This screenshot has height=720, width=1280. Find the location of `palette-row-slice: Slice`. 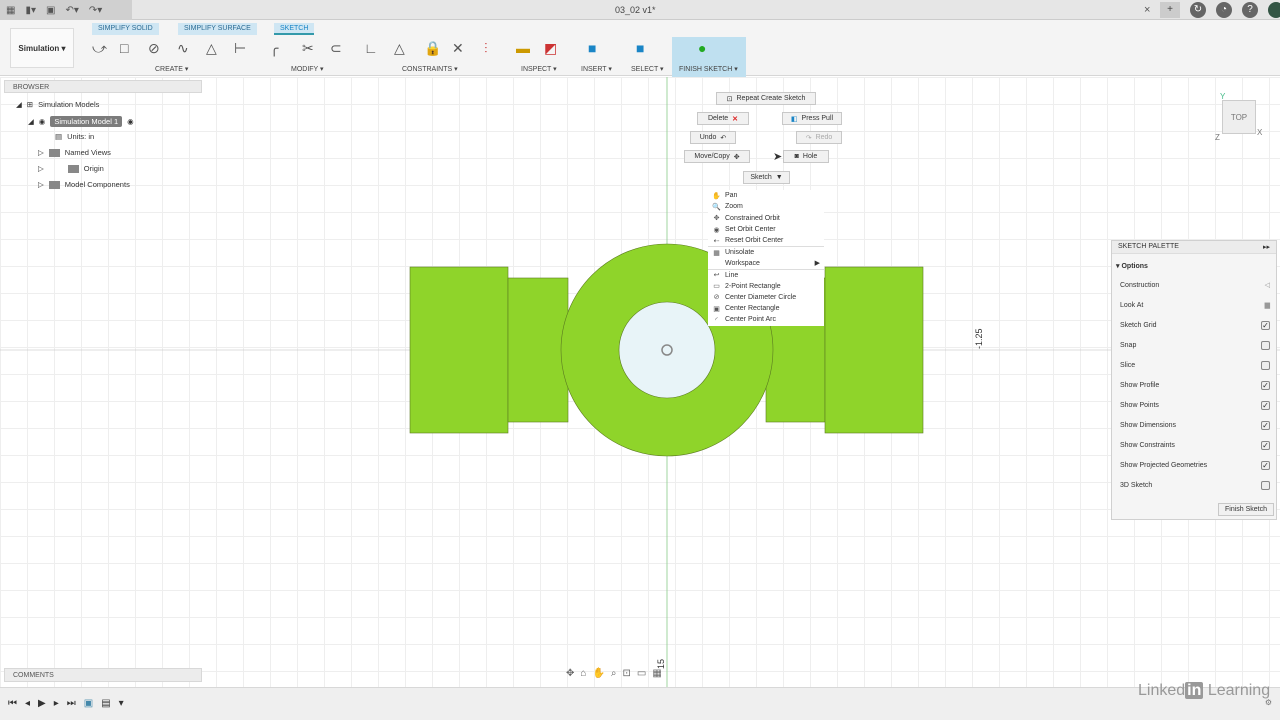

palette-row-slice: Slice is located at coordinates (1195, 365).